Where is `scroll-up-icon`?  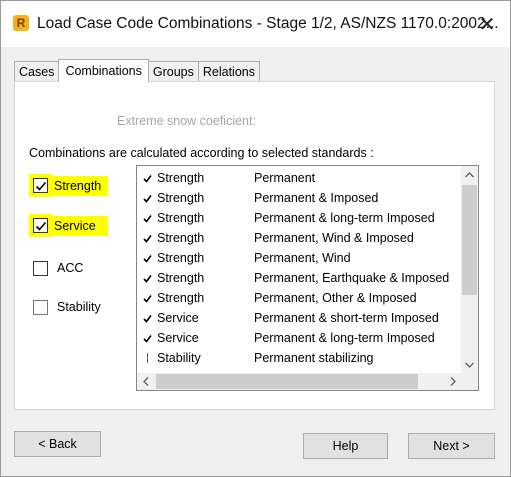 scroll-up-icon is located at coordinates (469, 174).